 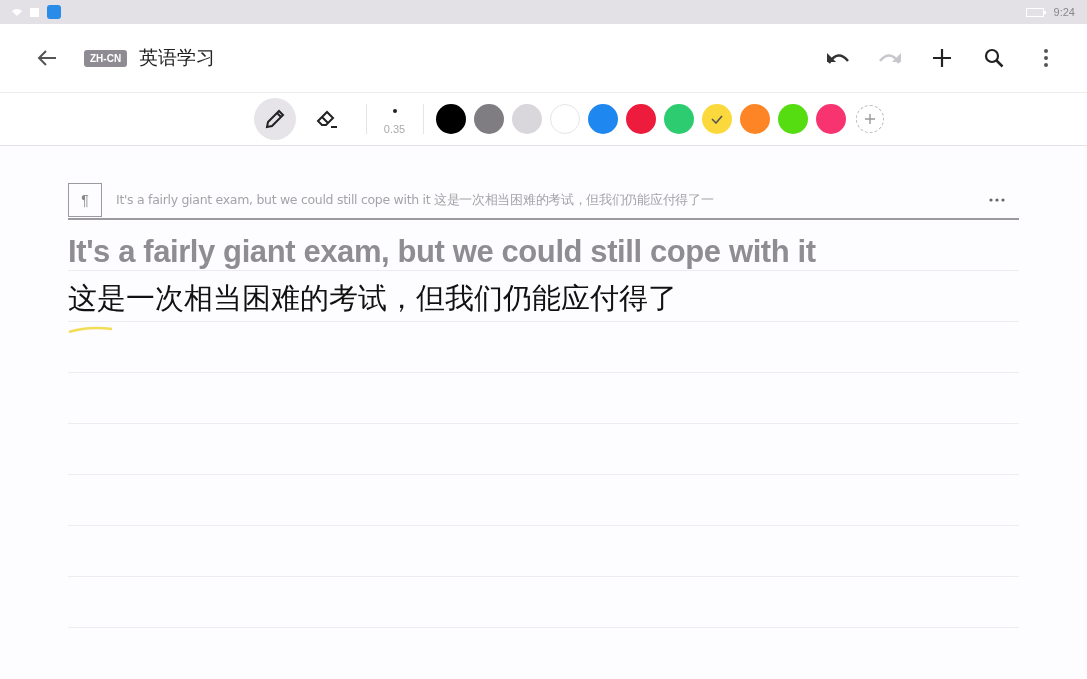 What do you see at coordinates (1046, 58) in the screenshot?
I see `menu-icon` at bounding box center [1046, 58].